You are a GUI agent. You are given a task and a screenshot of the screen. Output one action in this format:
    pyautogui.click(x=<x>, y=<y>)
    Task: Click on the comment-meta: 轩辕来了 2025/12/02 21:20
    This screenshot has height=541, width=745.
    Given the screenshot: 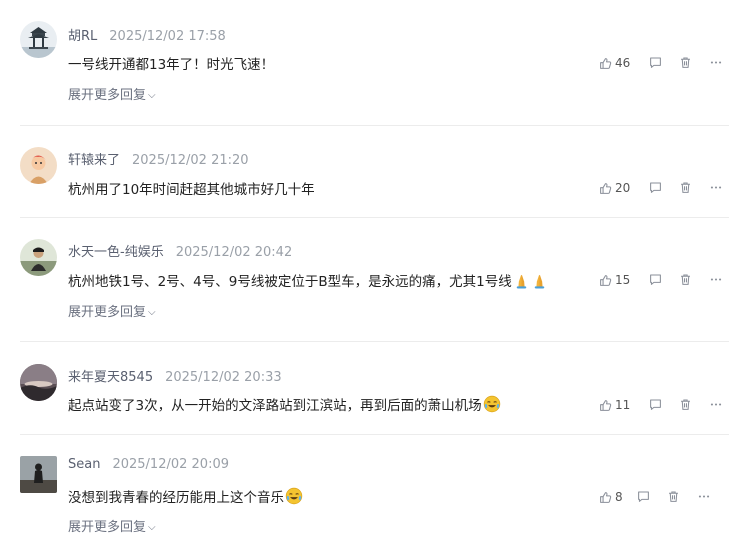 What is the action you would take?
    pyautogui.click(x=158, y=158)
    